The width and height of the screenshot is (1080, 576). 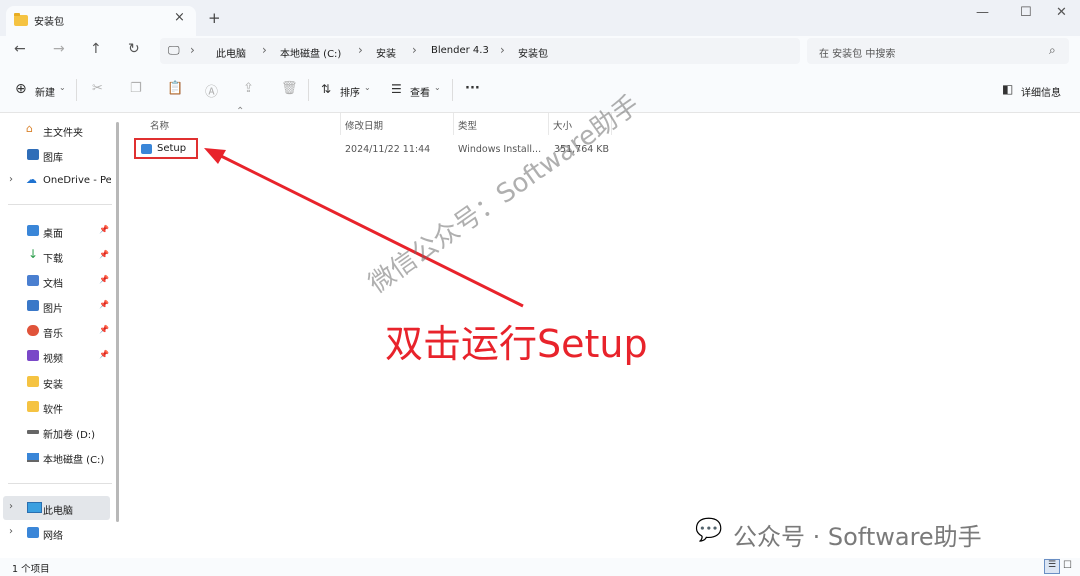 I want to click on status-bar: 1 个项目 ☰ ☐, so click(x=540, y=567).